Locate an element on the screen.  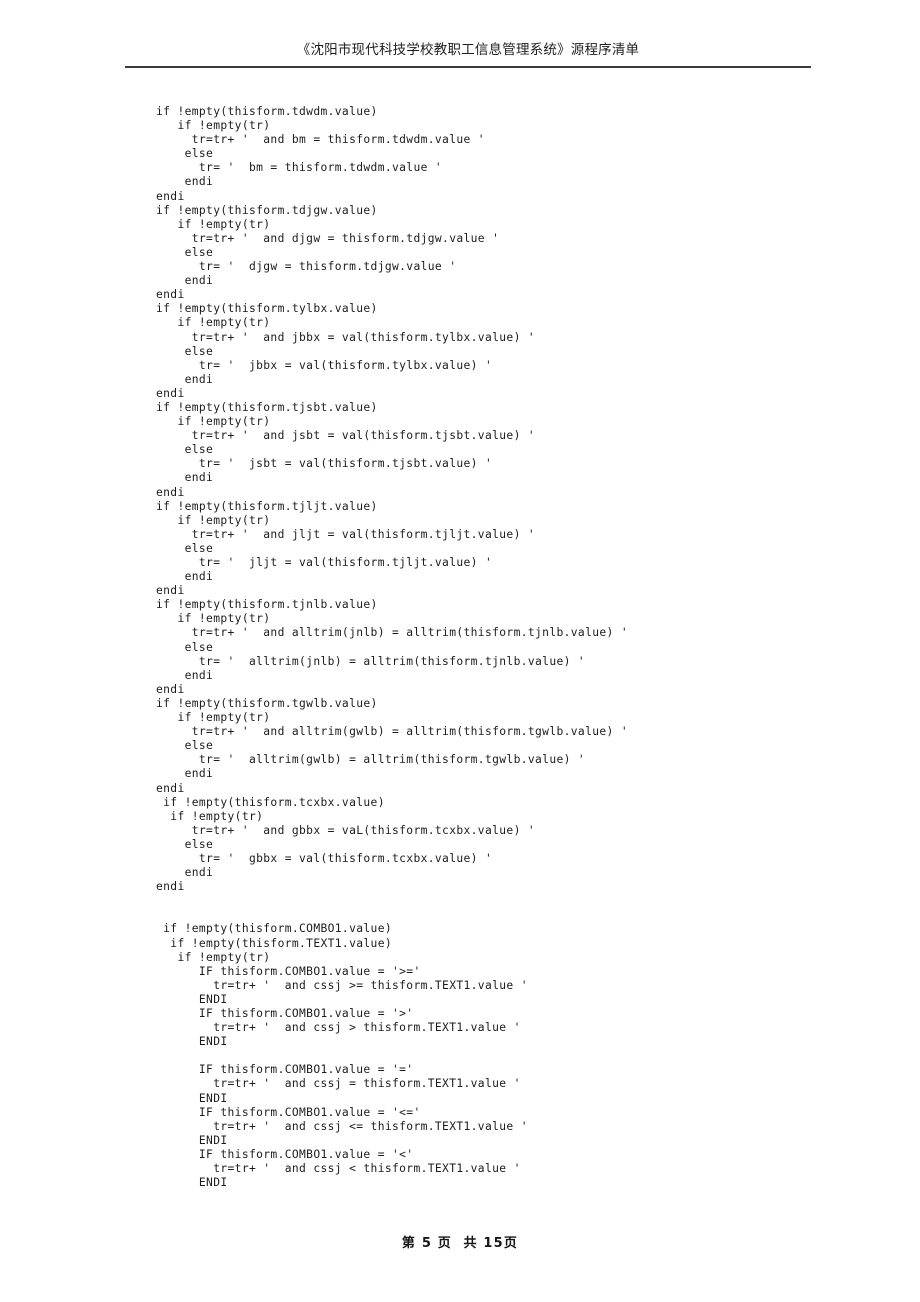
code-line: tr= ' bm = thisform.tdwdm.value ' is located at coordinates (299, 168).